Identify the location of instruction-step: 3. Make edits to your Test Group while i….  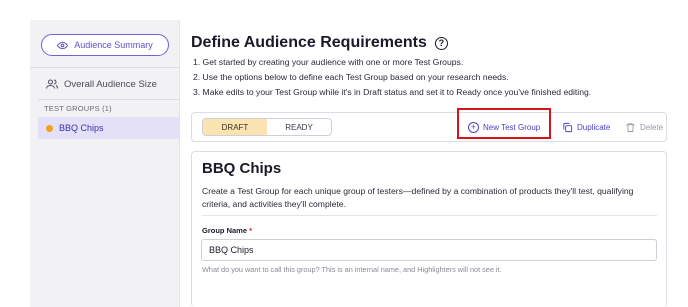
(392, 92).